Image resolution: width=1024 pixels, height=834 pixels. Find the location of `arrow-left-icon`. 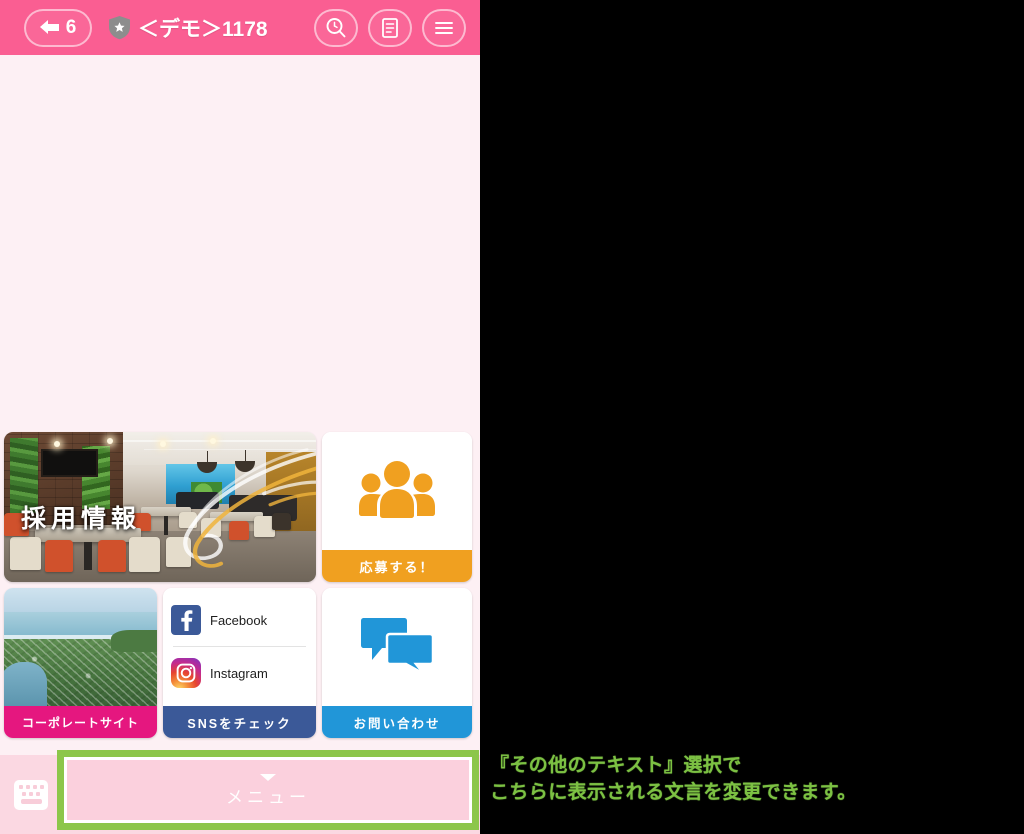

arrow-left-icon is located at coordinates (49, 27).